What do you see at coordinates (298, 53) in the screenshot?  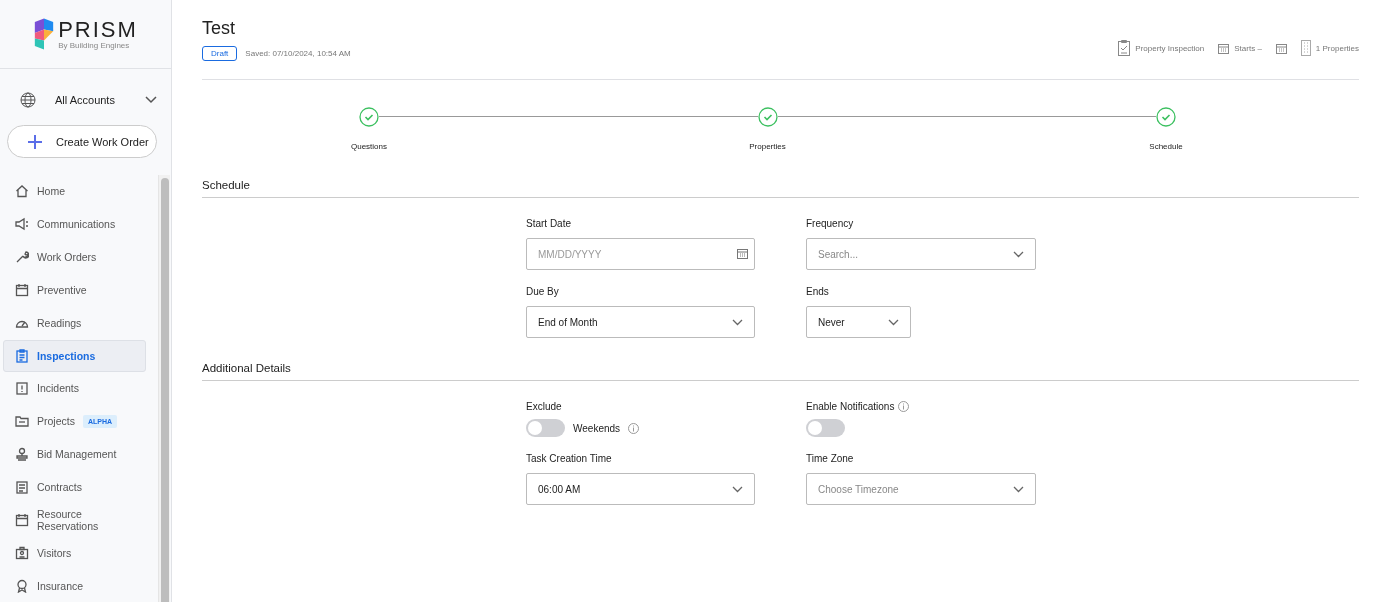 I see `saved-timestamp: Saved: 07/10/2024, 10:54 AM` at bounding box center [298, 53].